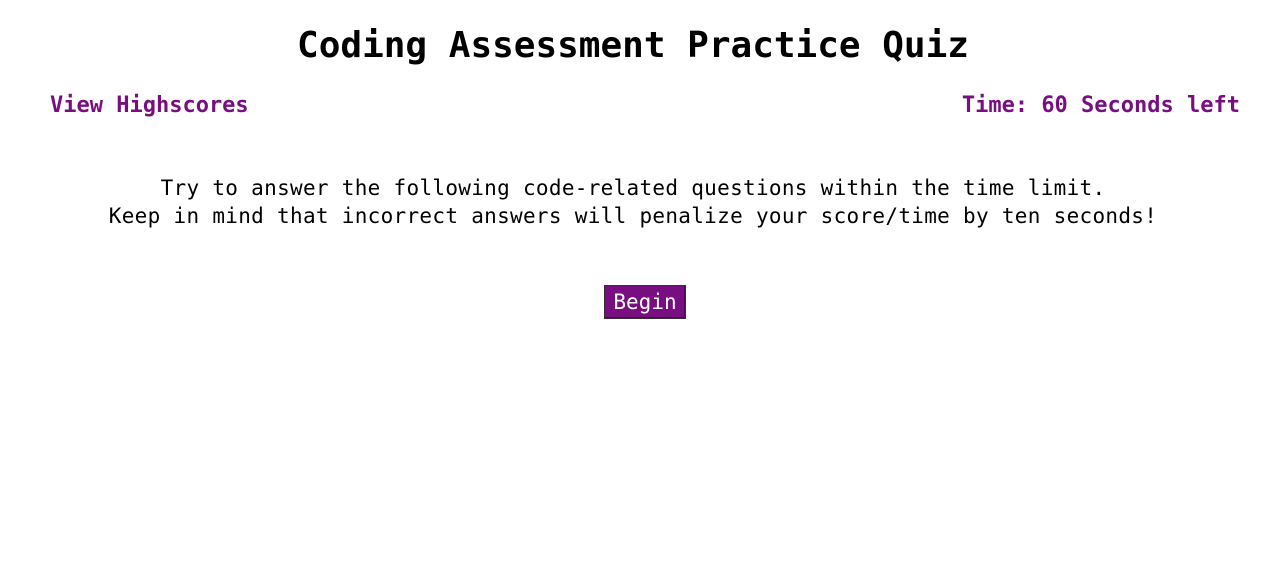  I want to click on begin-button: Begin, so click(645, 302).